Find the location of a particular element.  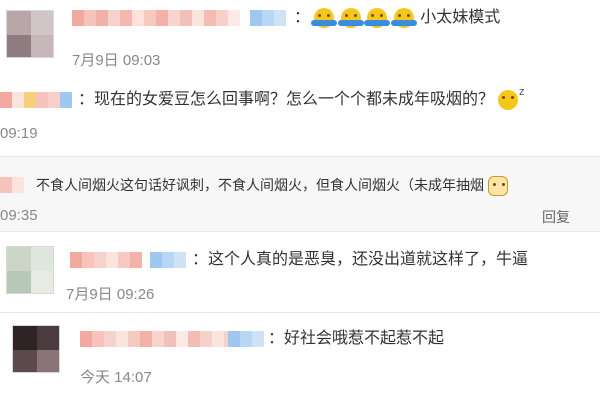

comment-text: ：好社会哦惹不起惹不起 is located at coordinates (356, 338).